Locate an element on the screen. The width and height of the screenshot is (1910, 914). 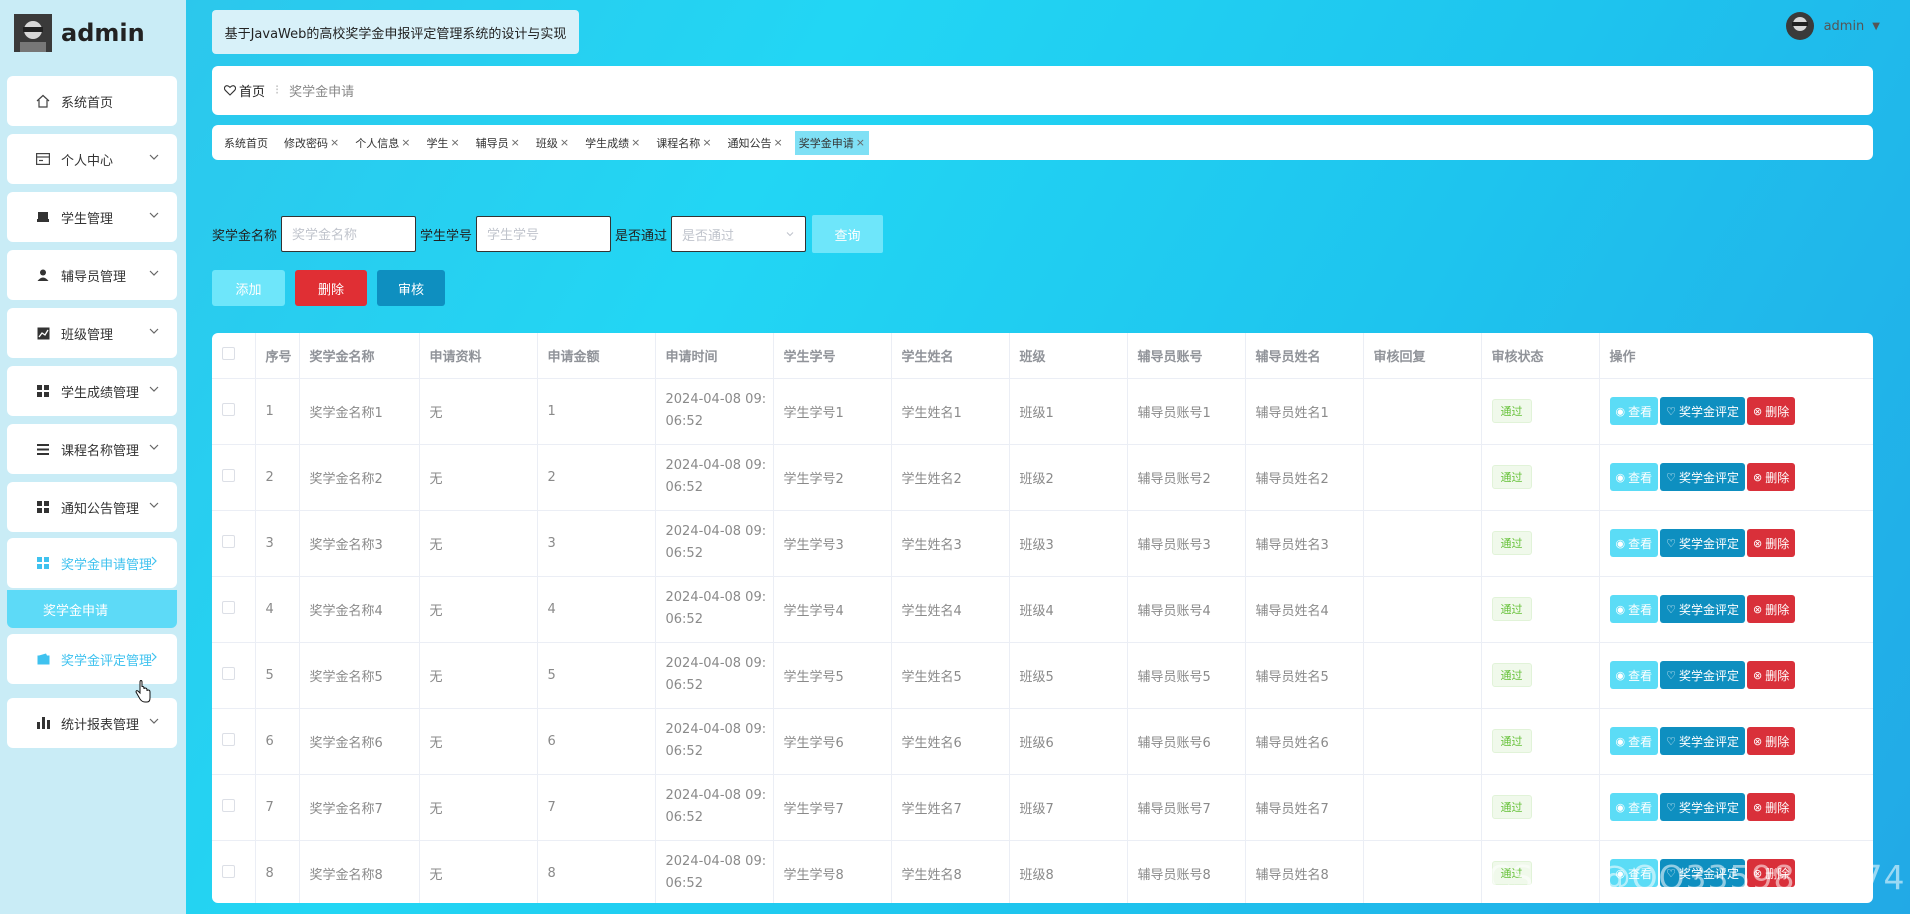
sidebar-item-home: 系统首页 is located at coordinates (92, 101).